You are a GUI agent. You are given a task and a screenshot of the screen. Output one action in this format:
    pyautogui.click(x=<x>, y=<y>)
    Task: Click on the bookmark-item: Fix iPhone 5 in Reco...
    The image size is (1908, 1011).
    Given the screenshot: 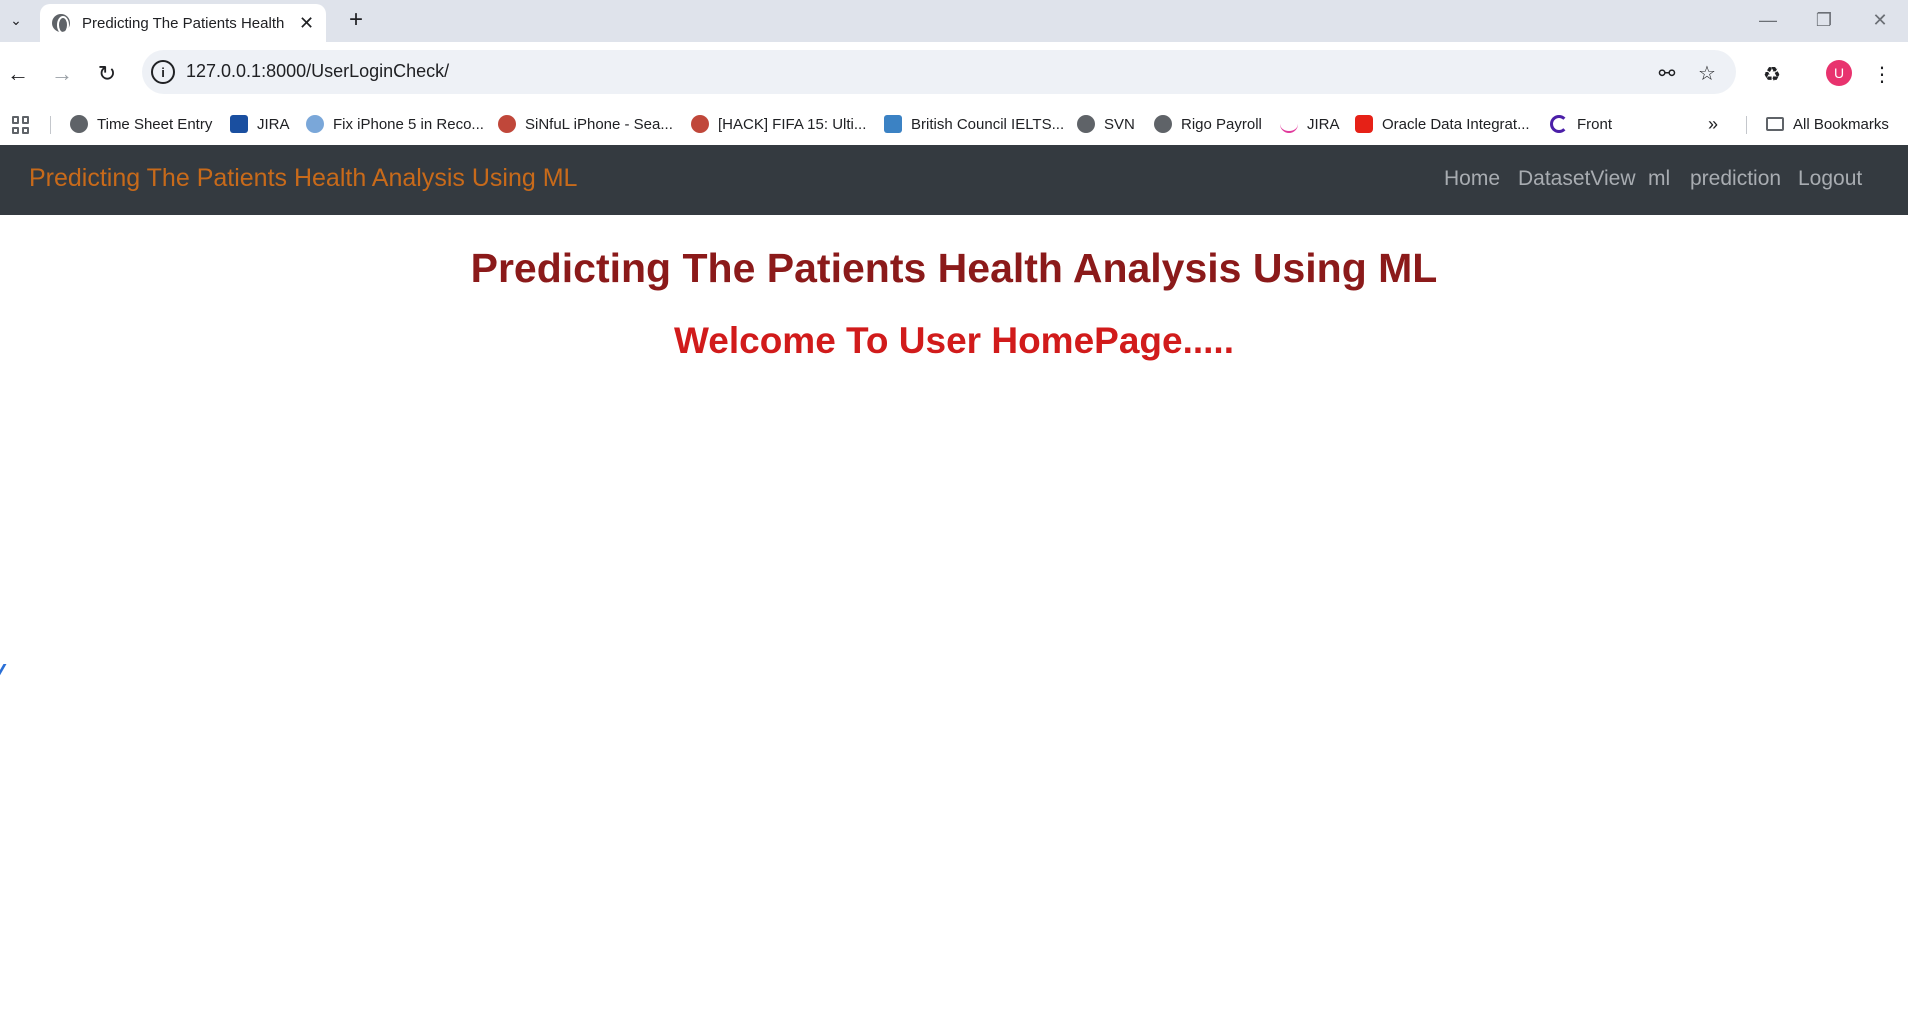 What is the action you would take?
    pyautogui.click(x=395, y=124)
    